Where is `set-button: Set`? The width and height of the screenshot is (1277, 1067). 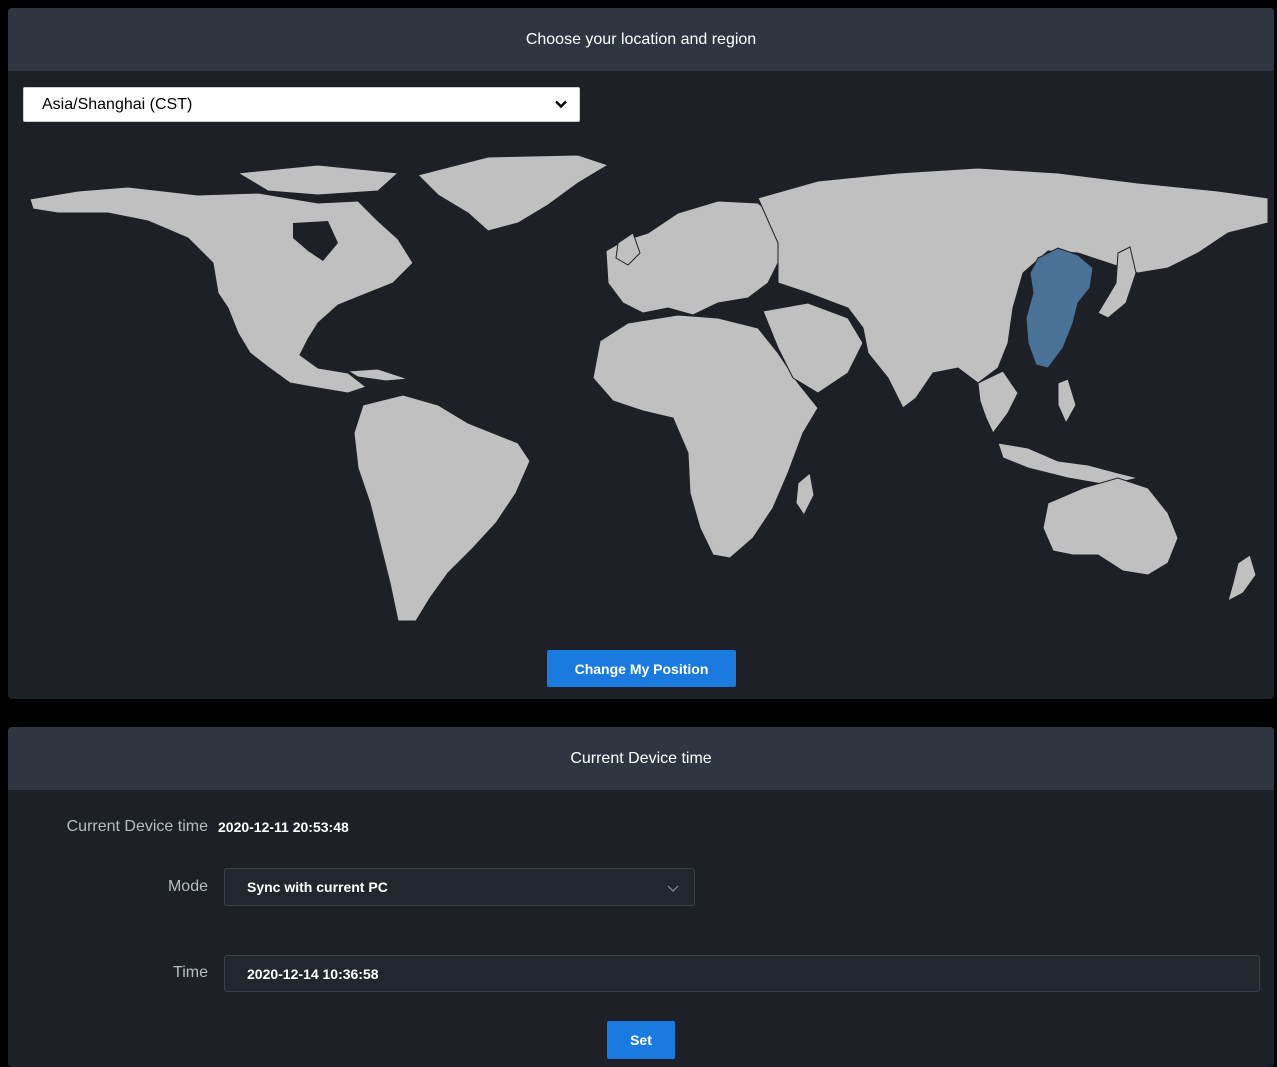
set-button: Set is located at coordinates (641, 1040).